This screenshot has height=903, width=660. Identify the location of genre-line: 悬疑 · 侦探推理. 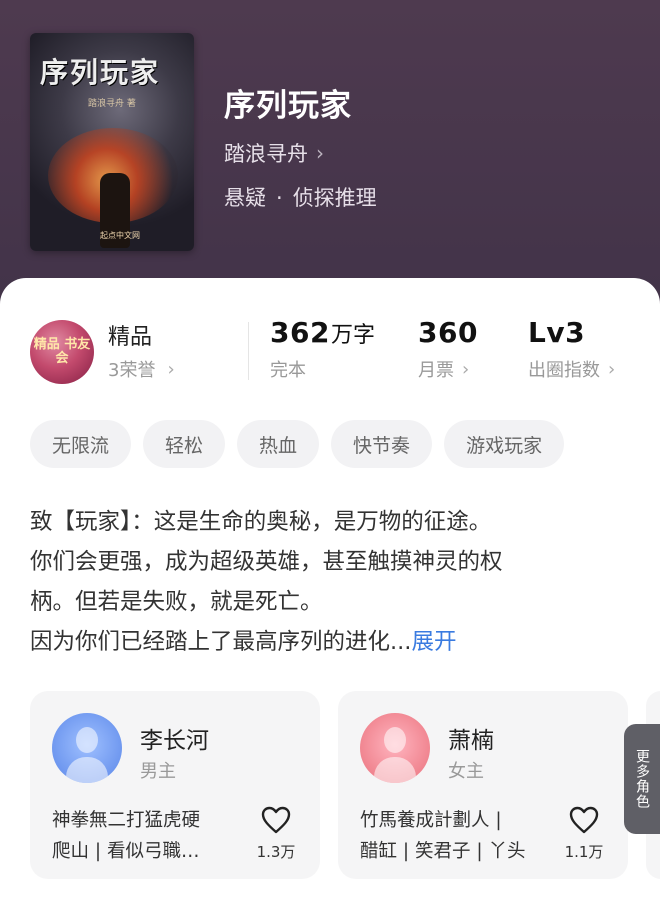
(300, 197).